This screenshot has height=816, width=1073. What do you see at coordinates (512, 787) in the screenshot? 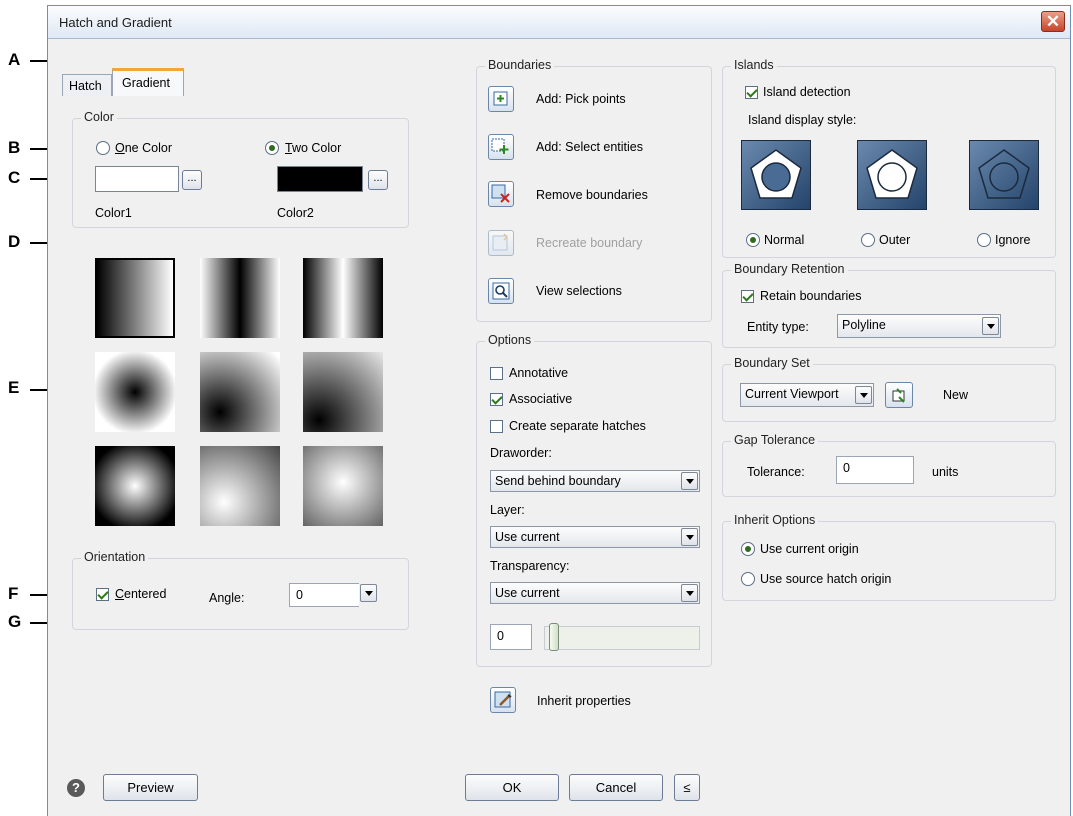
I see `ok-button: OK` at bounding box center [512, 787].